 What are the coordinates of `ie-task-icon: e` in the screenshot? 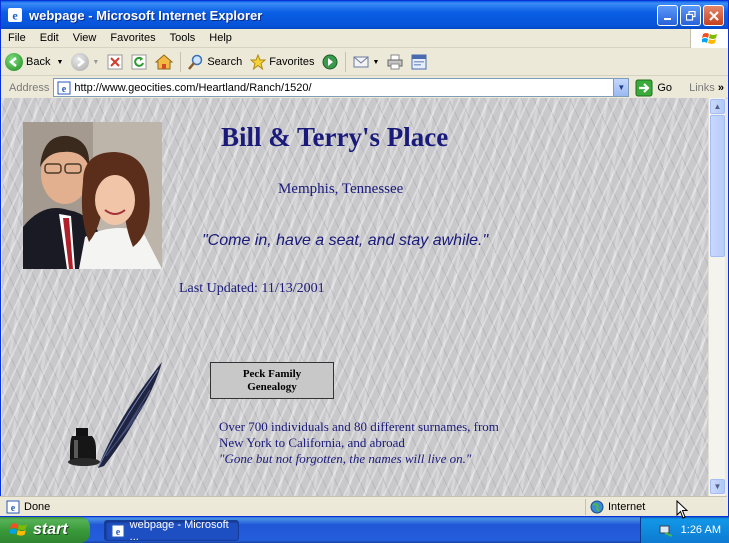 It's located at (118, 531).